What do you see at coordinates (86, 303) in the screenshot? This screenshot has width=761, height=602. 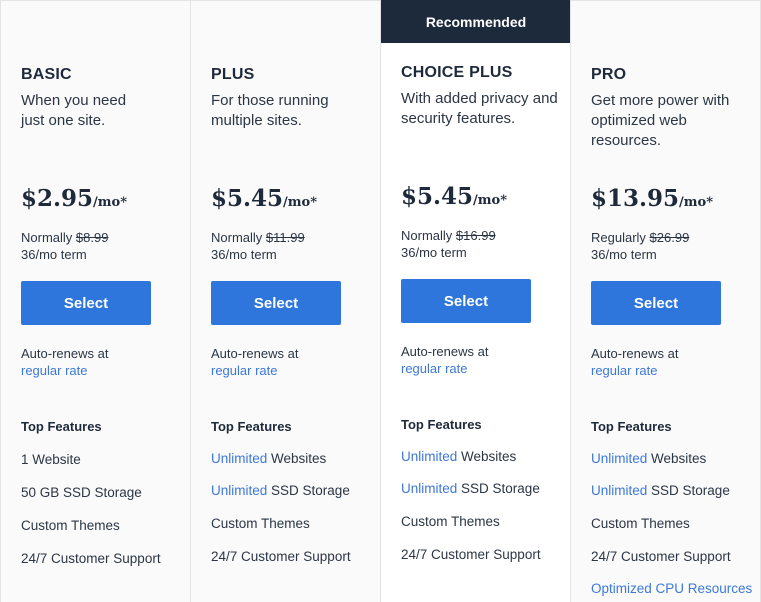 I see `select-basic-button: Select` at bounding box center [86, 303].